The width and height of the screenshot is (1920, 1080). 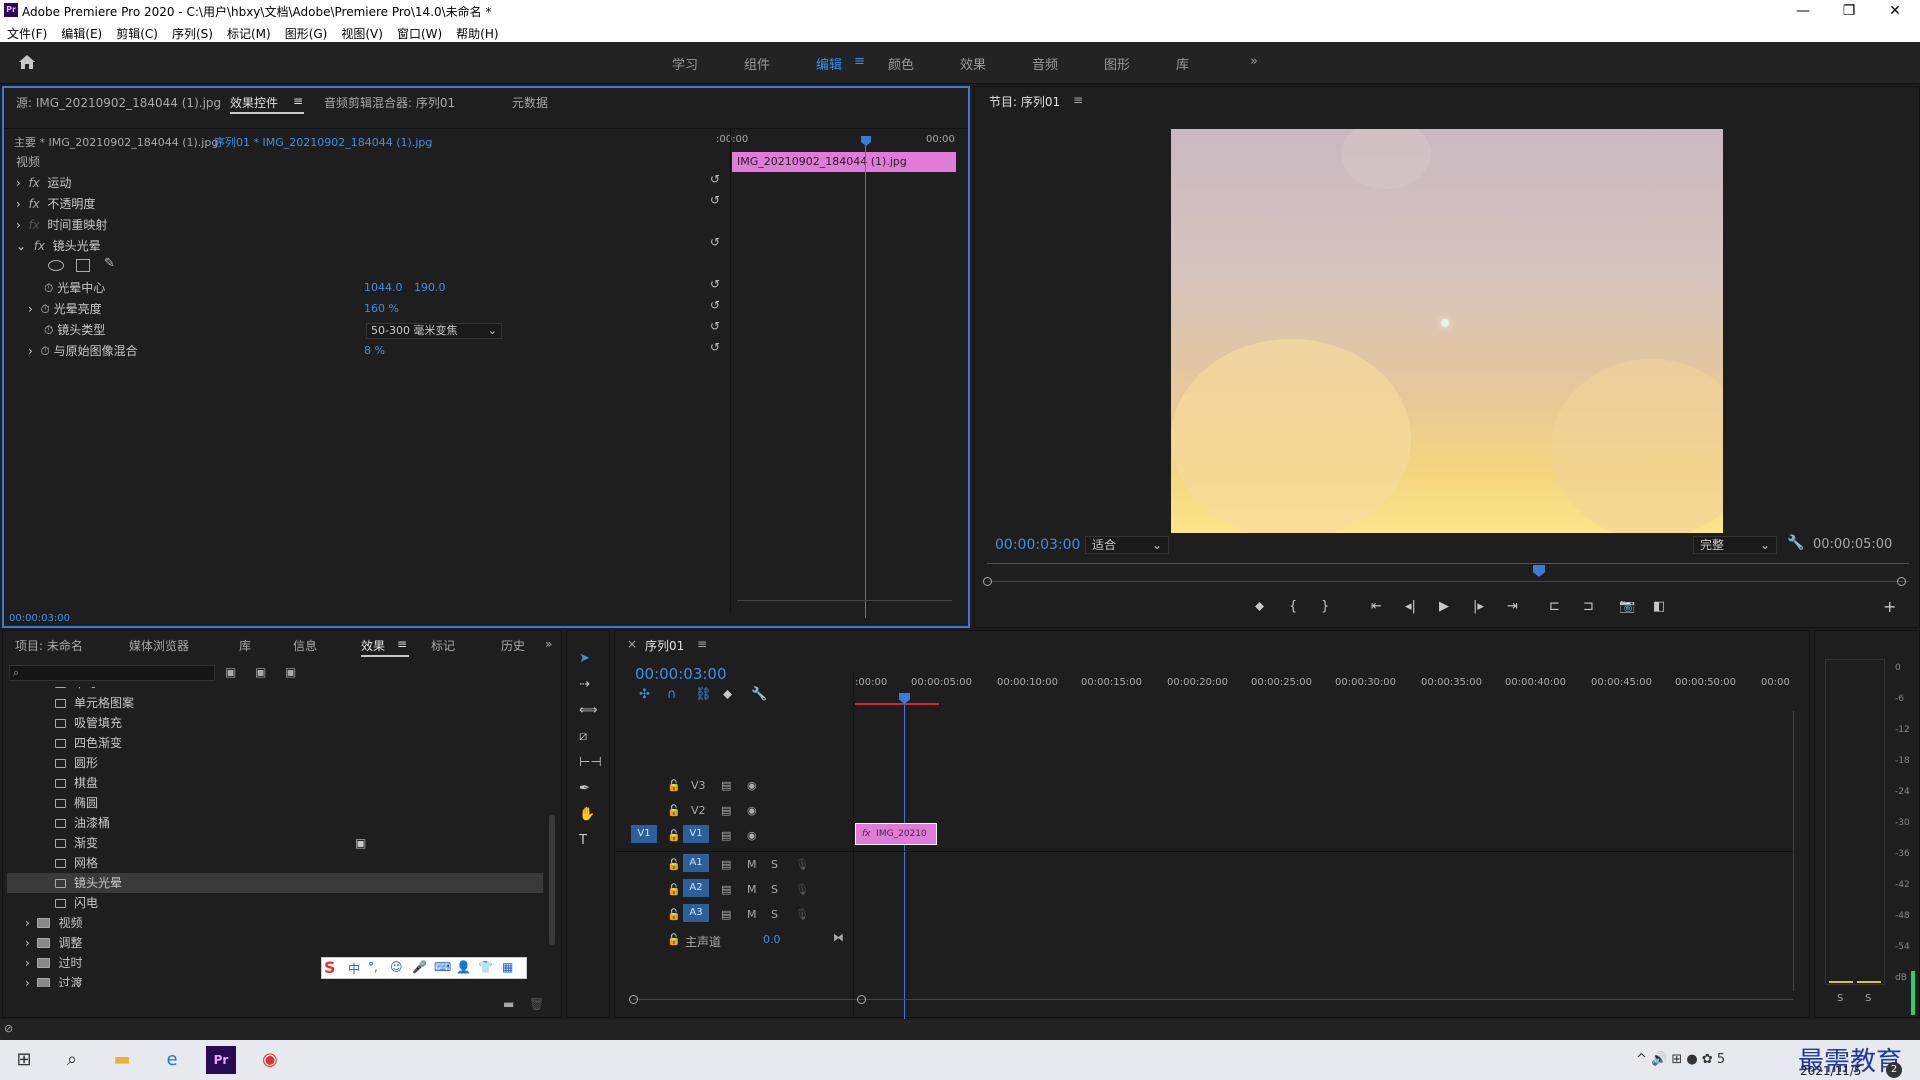 What do you see at coordinates (383, 288) in the screenshot?
I see `flare-center-x: 1044.0` at bounding box center [383, 288].